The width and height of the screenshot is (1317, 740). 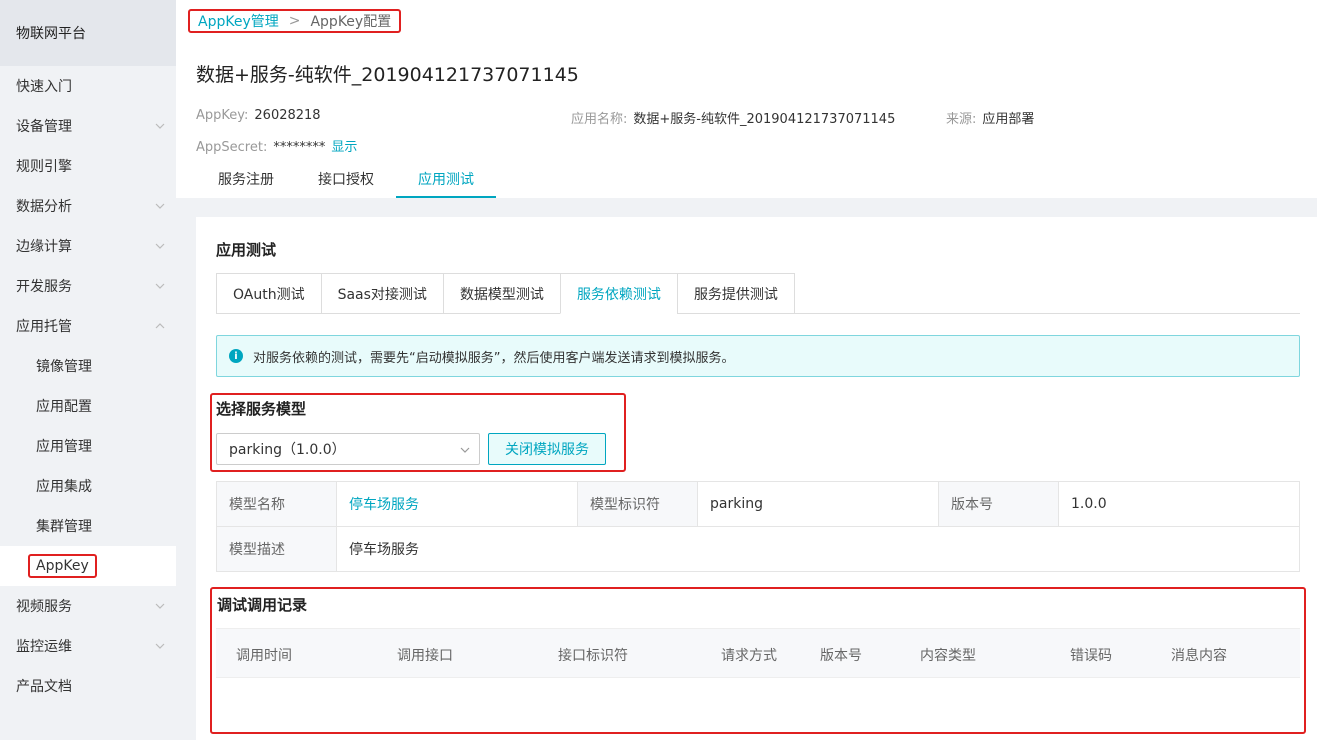 I want to click on model-version-value: 1.0.0, so click(x=1179, y=504).